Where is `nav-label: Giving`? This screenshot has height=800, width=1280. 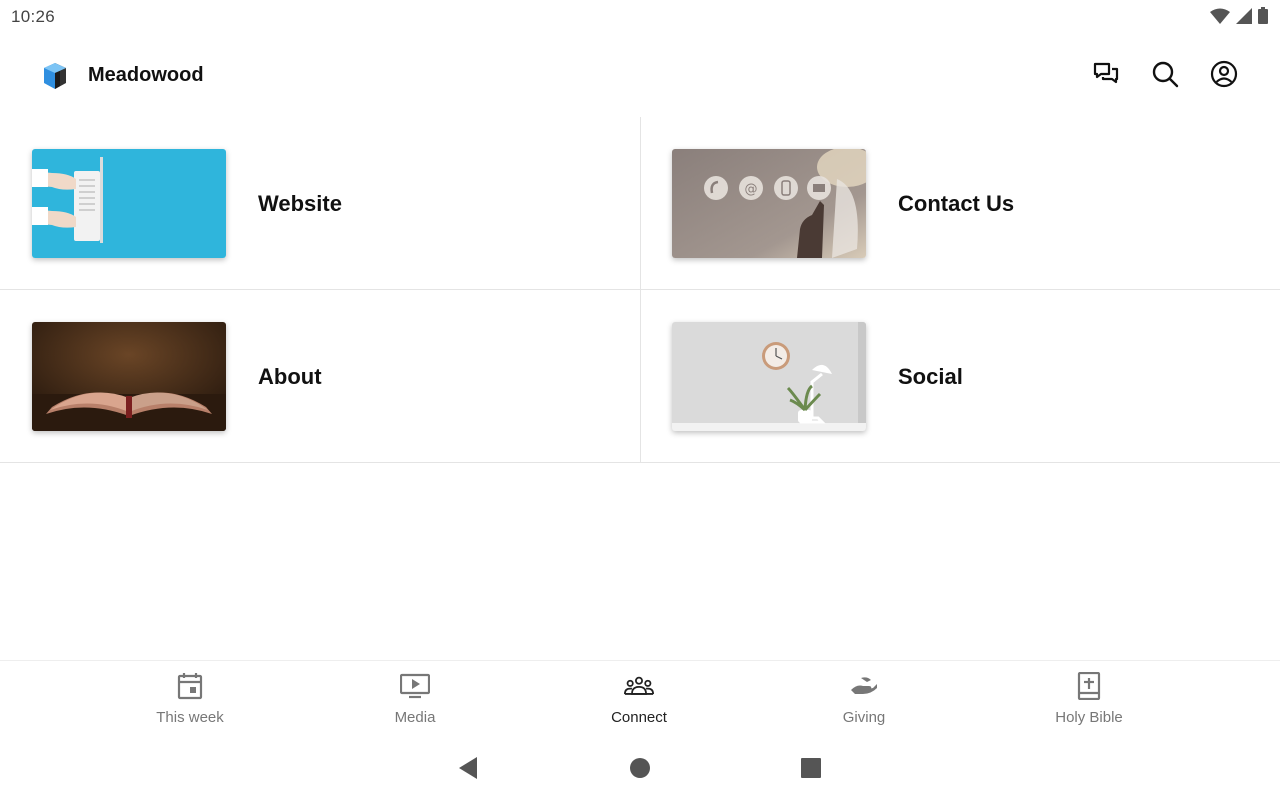
nav-label: Giving is located at coordinates (864, 717).